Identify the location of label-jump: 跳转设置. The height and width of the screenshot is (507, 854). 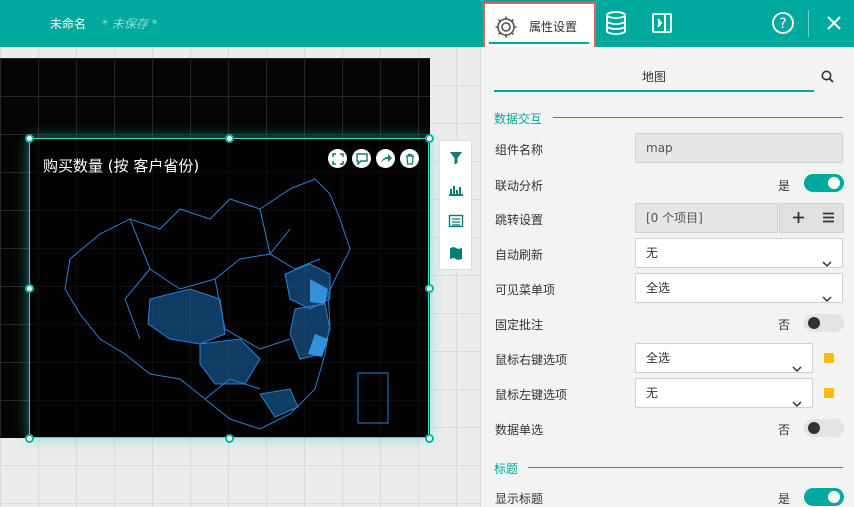
(519, 220).